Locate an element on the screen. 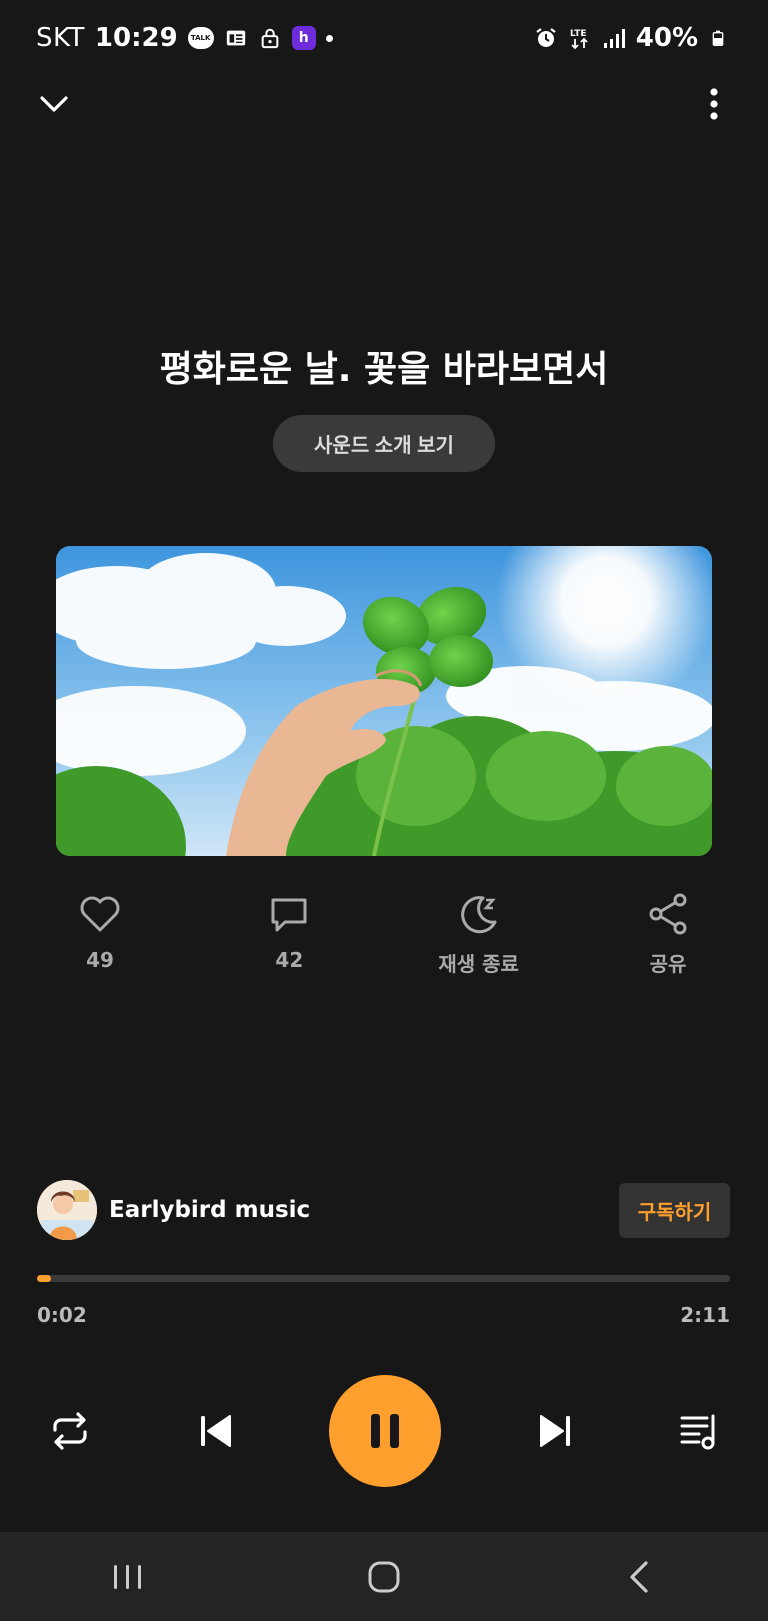 This screenshot has width=768, height=1621. heart-icon is located at coordinates (100, 914).